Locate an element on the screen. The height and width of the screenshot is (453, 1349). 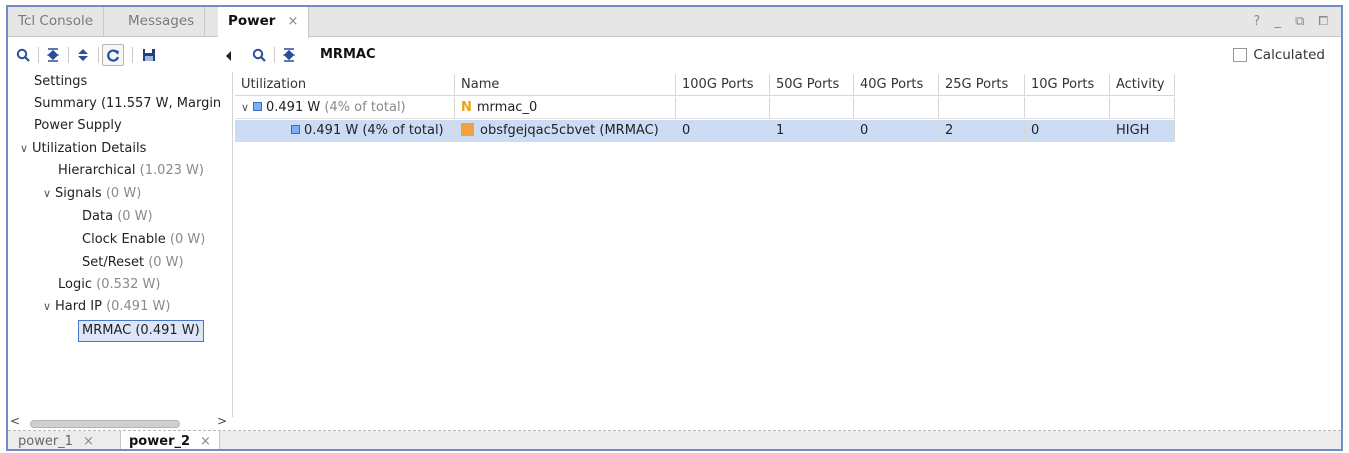
tree-item-settings: Settings is located at coordinates (60, 82).